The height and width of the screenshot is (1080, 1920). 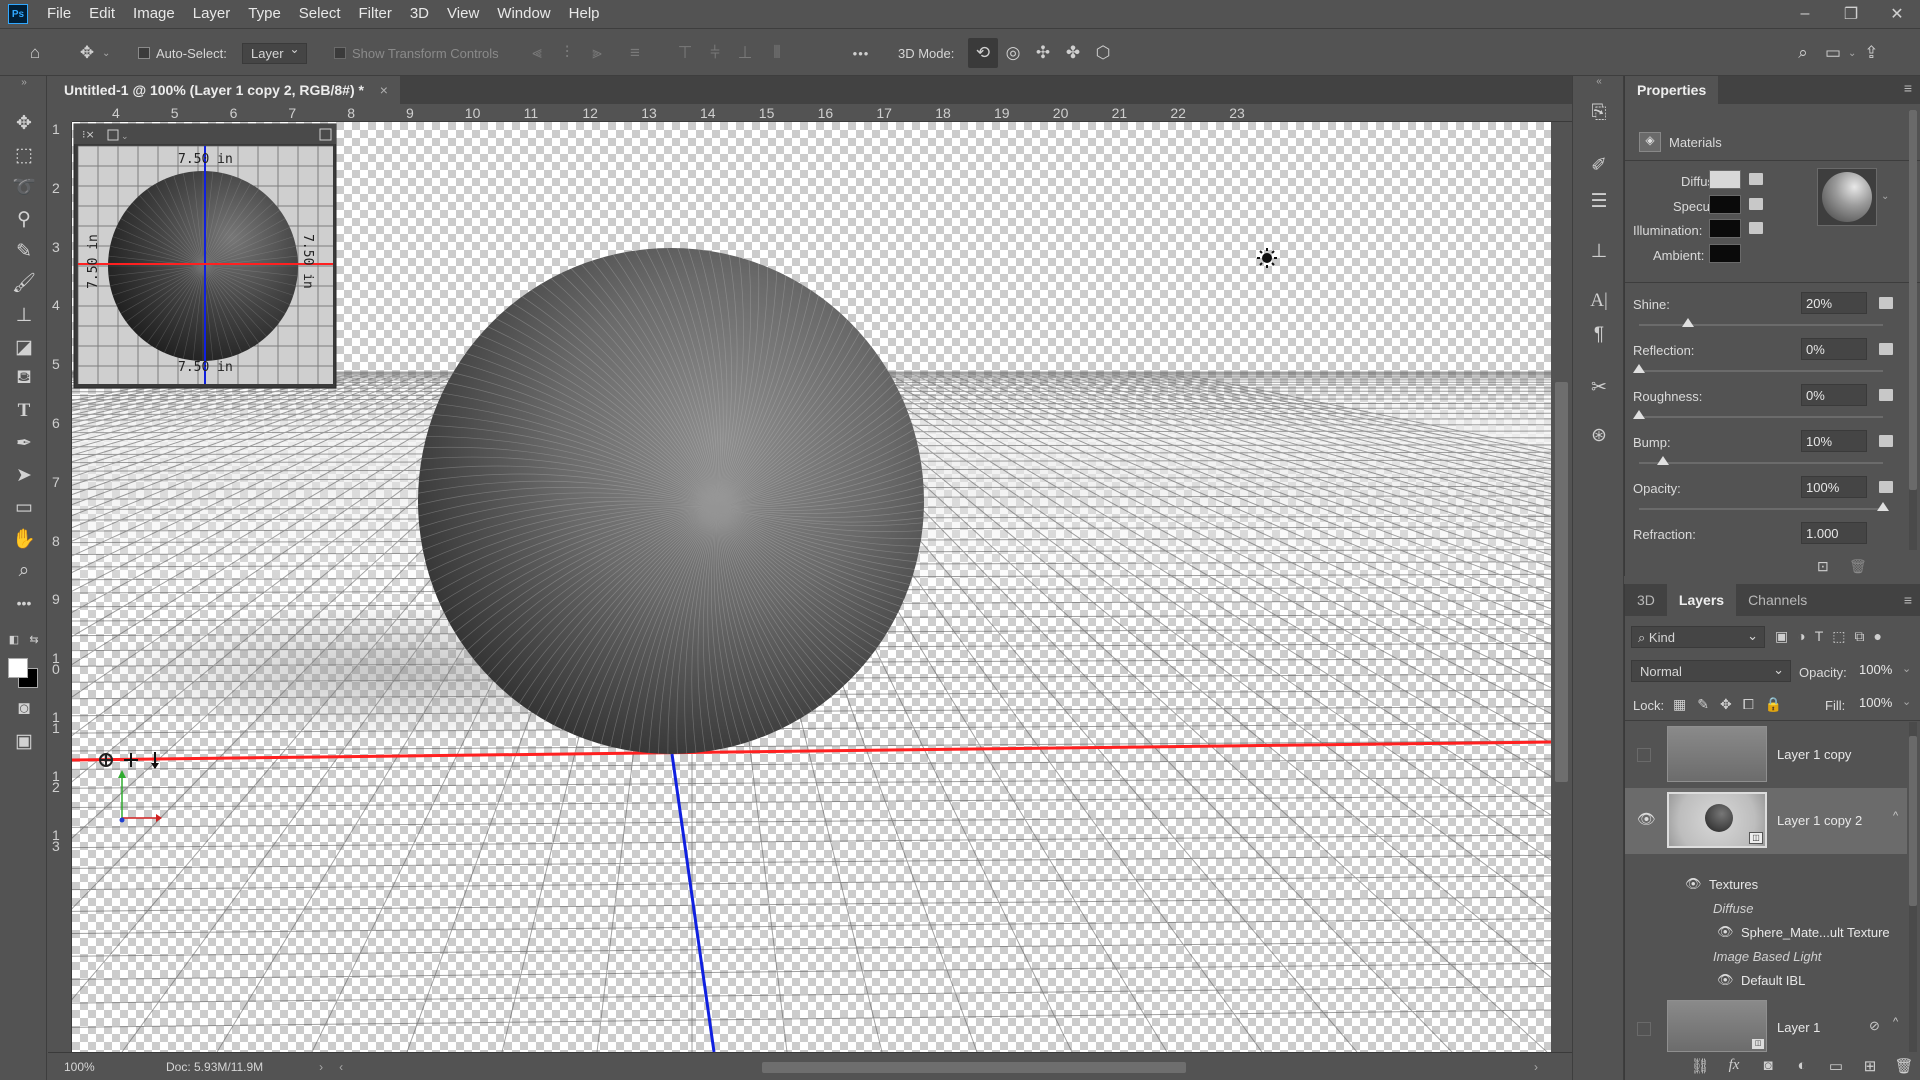 What do you see at coordinates (1897, 14) in the screenshot?
I see `close-window-button: ✕` at bounding box center [1897, 14].